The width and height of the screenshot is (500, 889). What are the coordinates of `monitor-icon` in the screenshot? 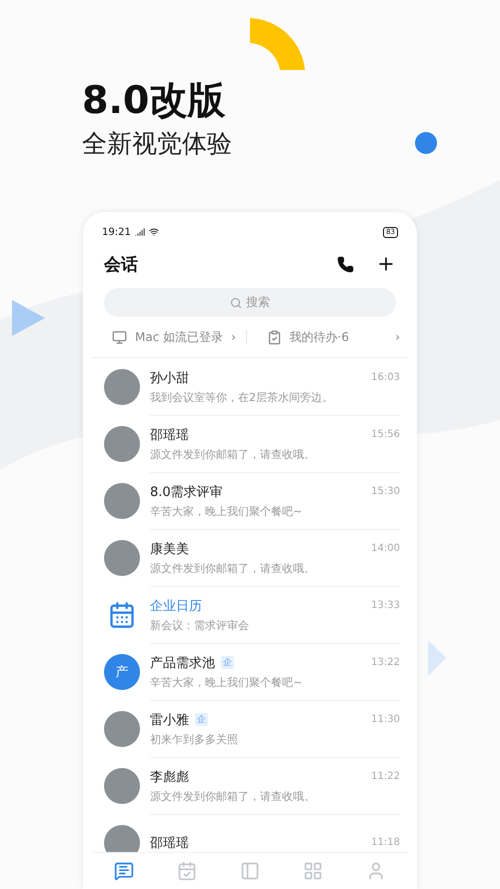 It's located at (119, 337).